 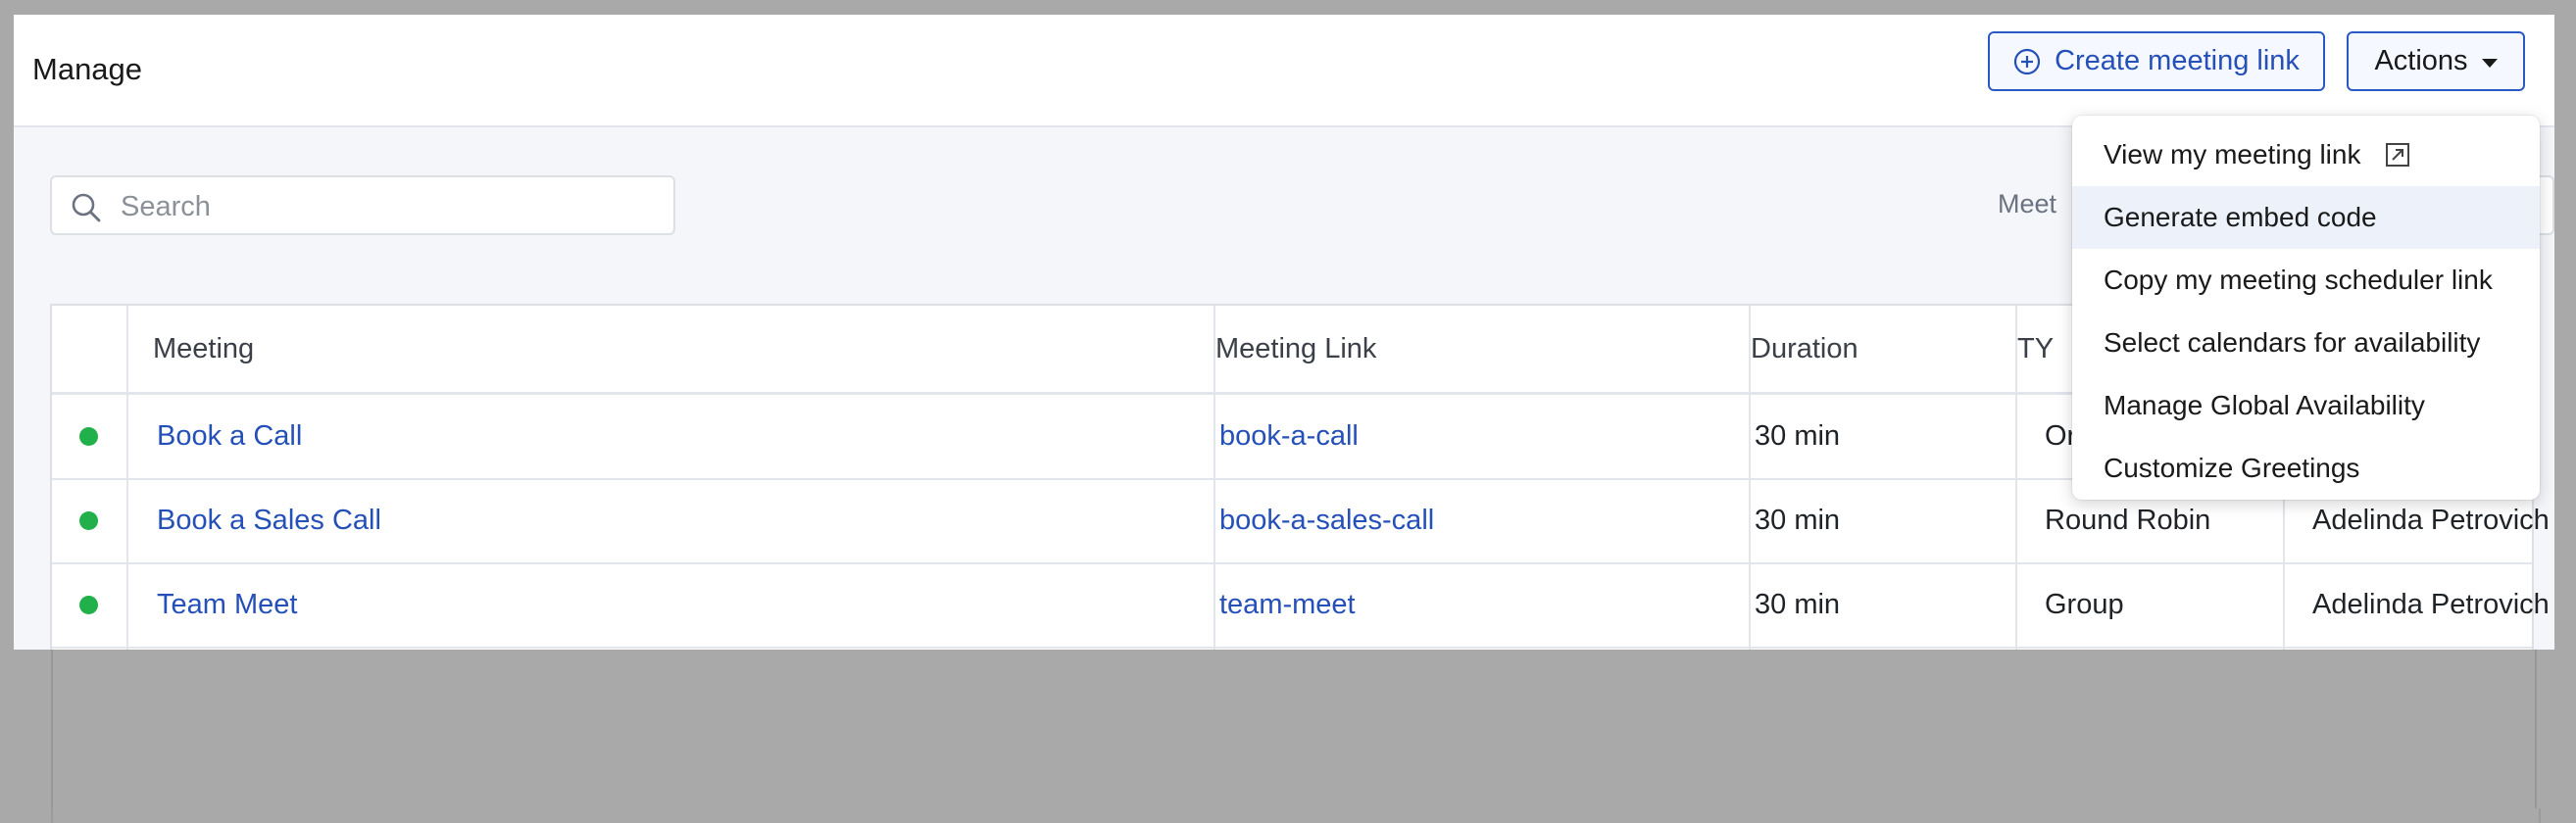 What do you see at coordinates (86, 207) in the screenshot?
I see `search-icon` at bounding box center [86, 207].